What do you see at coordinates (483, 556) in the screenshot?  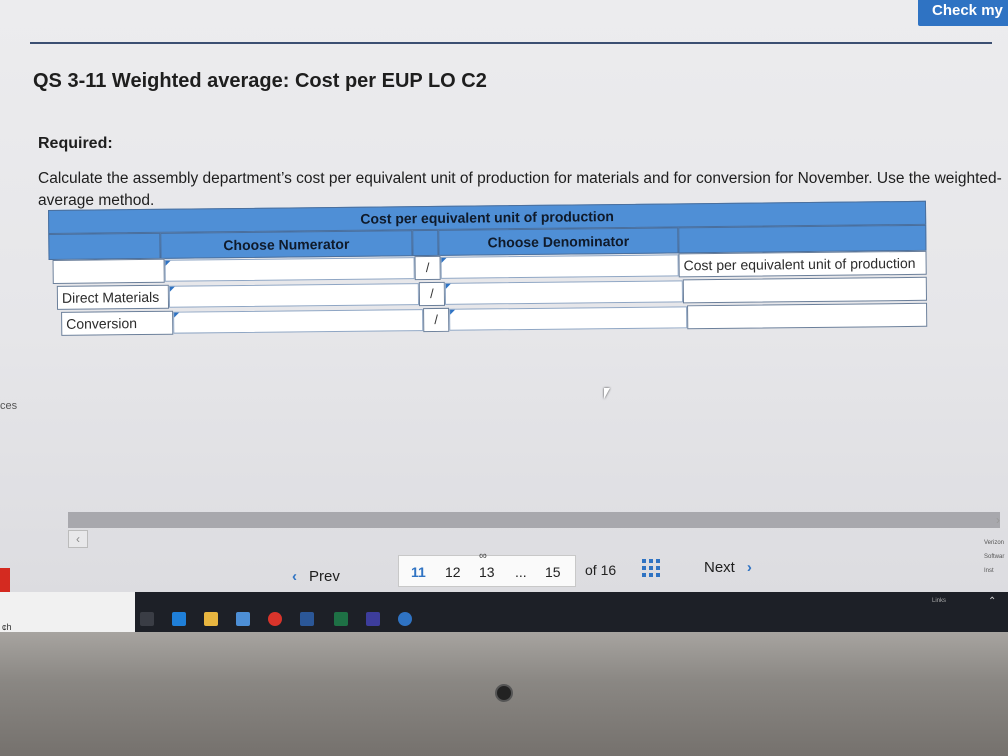 I see `link-icon: ∞` at bounding box center [483, 556].